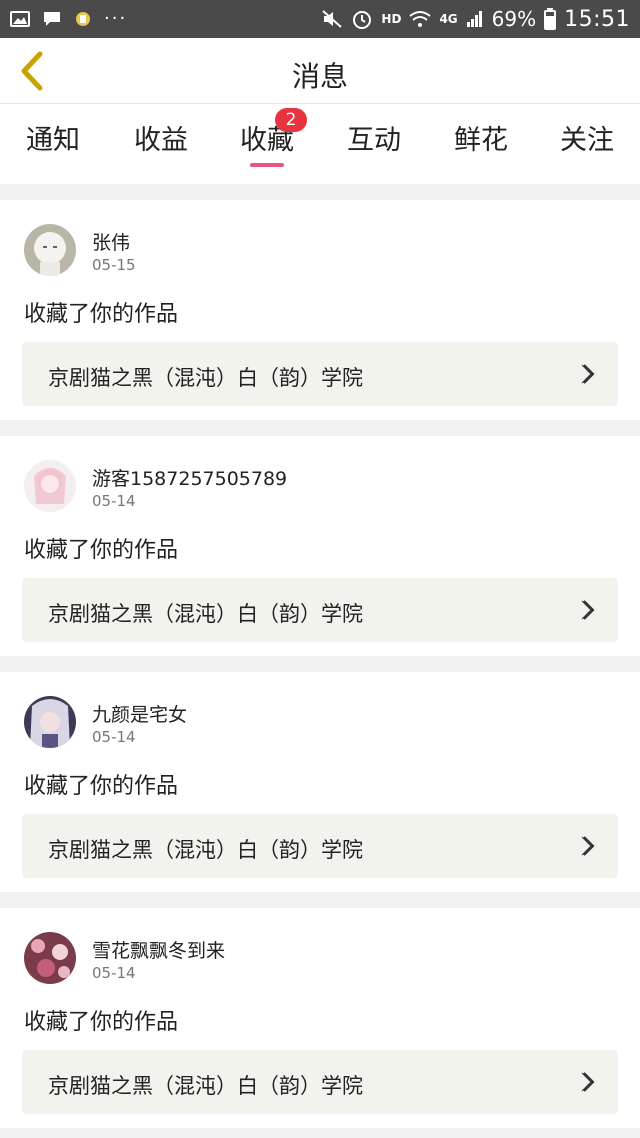 The height and width of the screenshot is (1138, 640). I want to click on status-bar: ··· HD 4G 69% 15:51, so click(320, 19).